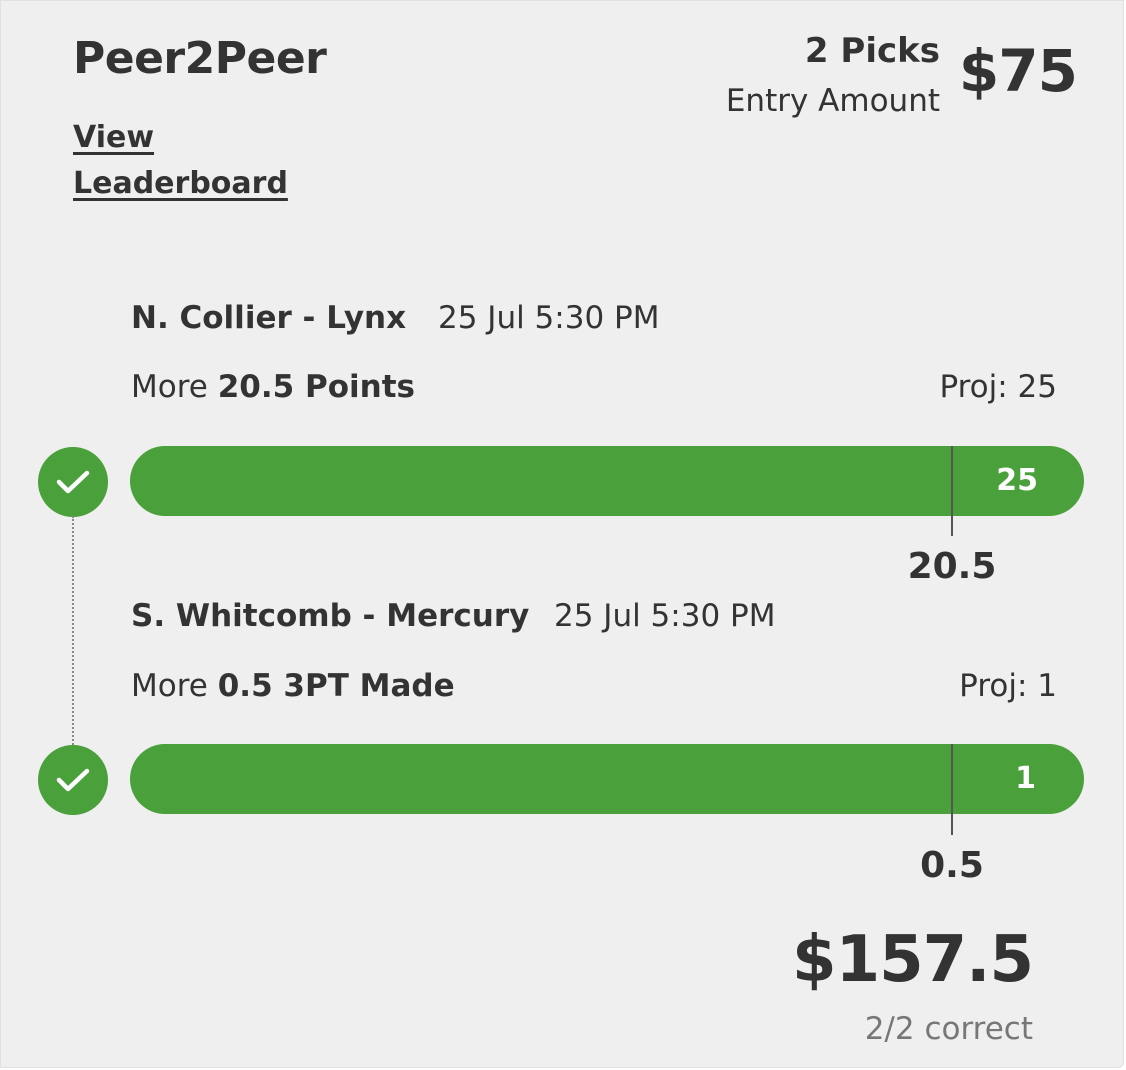  What do you see at coordinates (1008, 686) in the screenshot?
I see `pick-projection: Proj: 1` at bounding box center [1008, 686].